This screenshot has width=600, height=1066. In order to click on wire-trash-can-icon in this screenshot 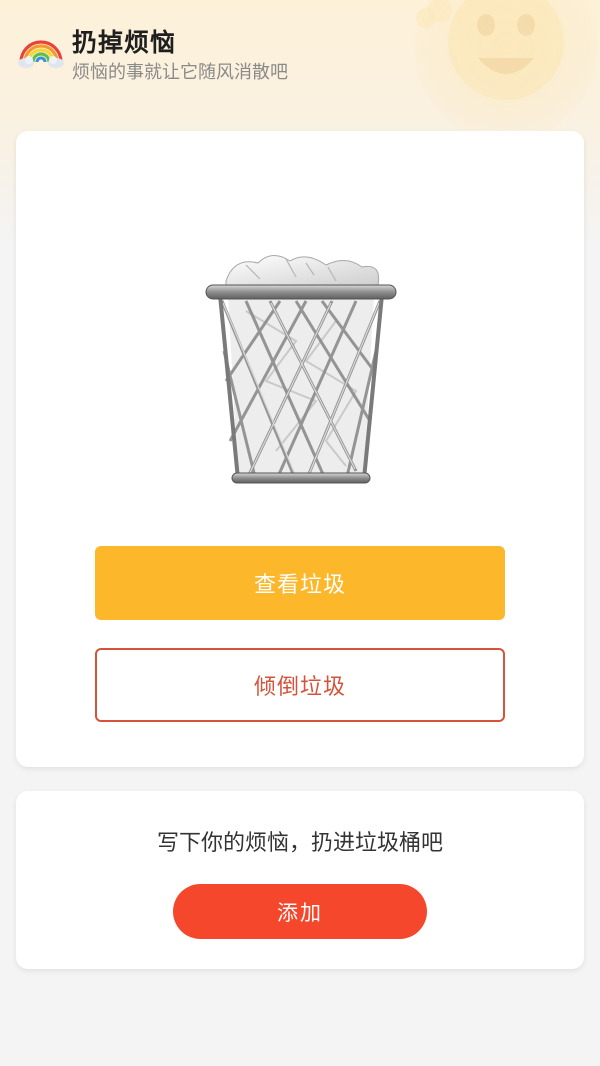, I will do `click(301, 382)`.